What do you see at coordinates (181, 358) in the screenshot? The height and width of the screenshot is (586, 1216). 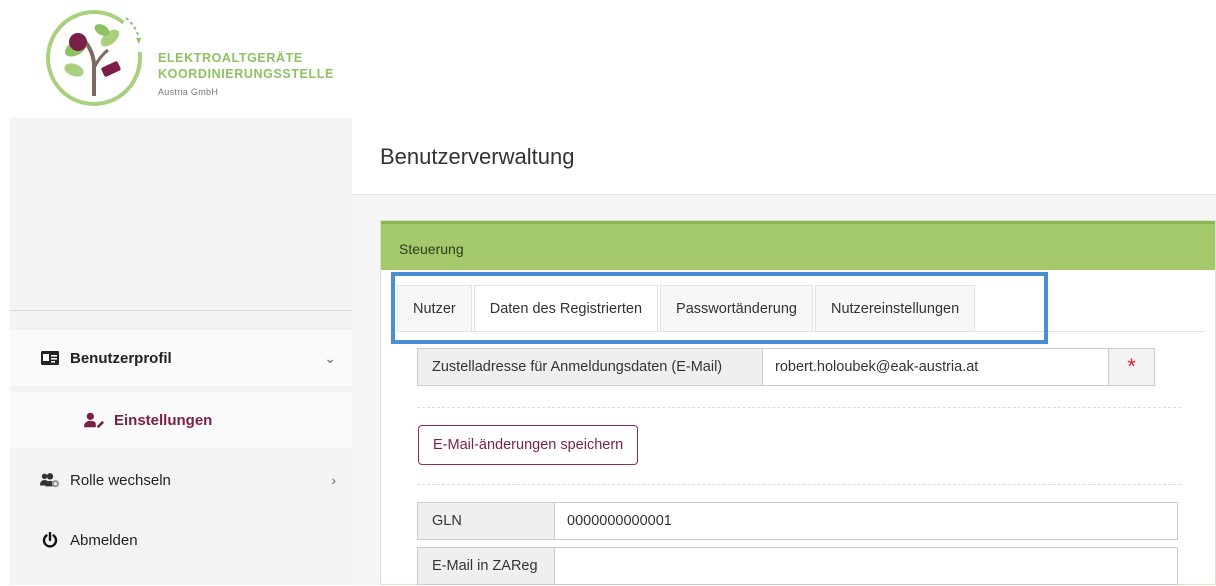 I see `sidebar-item-benutzerprofil: Benutzerprofil ⌄` at bounding box center [181, 358].